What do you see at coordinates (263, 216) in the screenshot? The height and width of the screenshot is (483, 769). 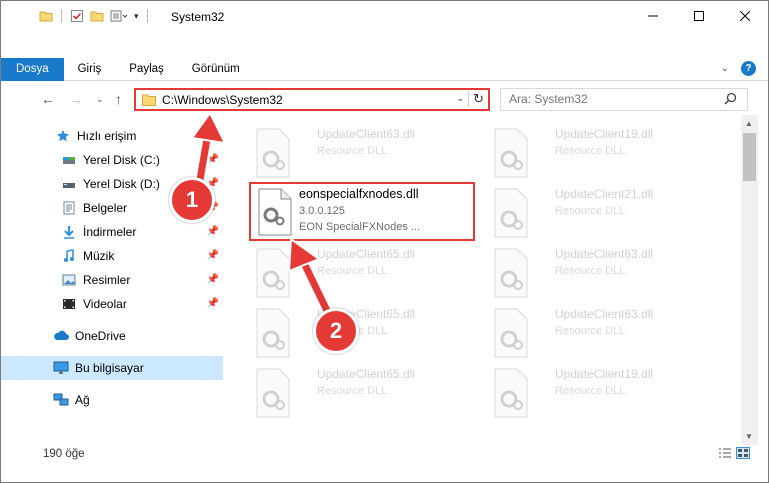 I see `tutorial-arrows` at bounding box center [263, 216].